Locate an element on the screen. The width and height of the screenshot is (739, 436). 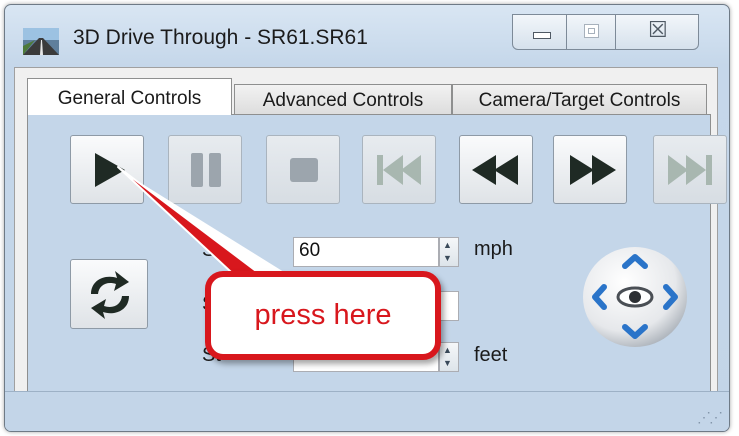
close-button: ☒ is located at coordinates (657, 32).